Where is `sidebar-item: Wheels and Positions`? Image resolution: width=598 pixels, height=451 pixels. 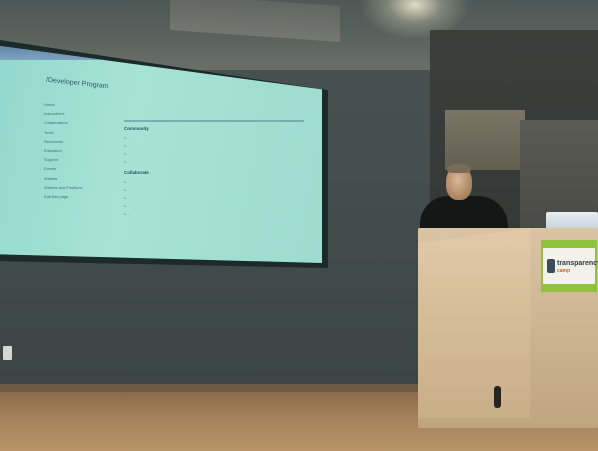 sidebar-item: Wheels and Positions is located at coordinates (63, 187).